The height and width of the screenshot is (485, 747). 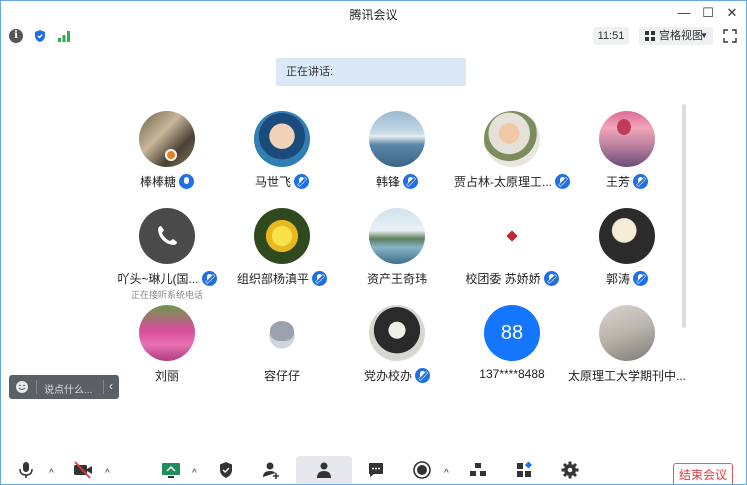 I want to click on invite-button, so click(x=271, y=470).